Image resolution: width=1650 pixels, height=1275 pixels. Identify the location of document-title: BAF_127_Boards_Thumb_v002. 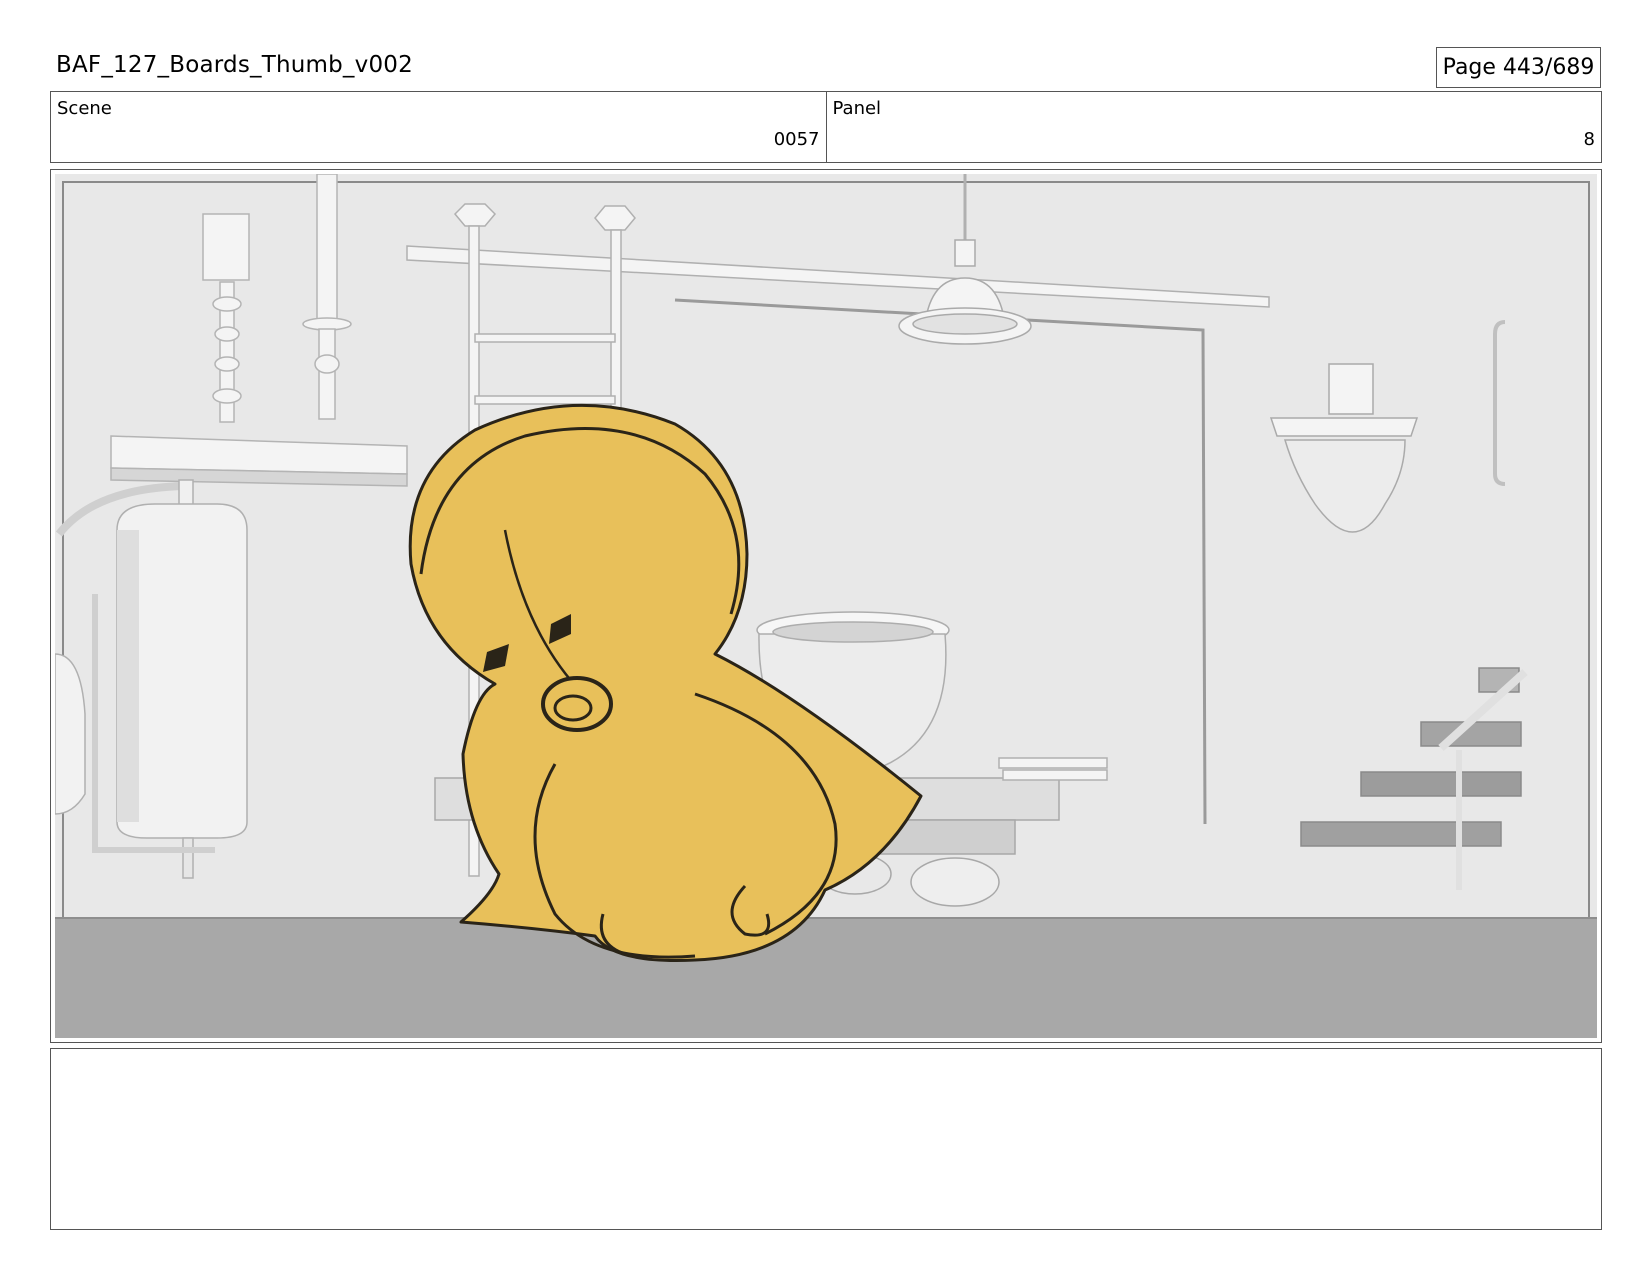
(234, 65).